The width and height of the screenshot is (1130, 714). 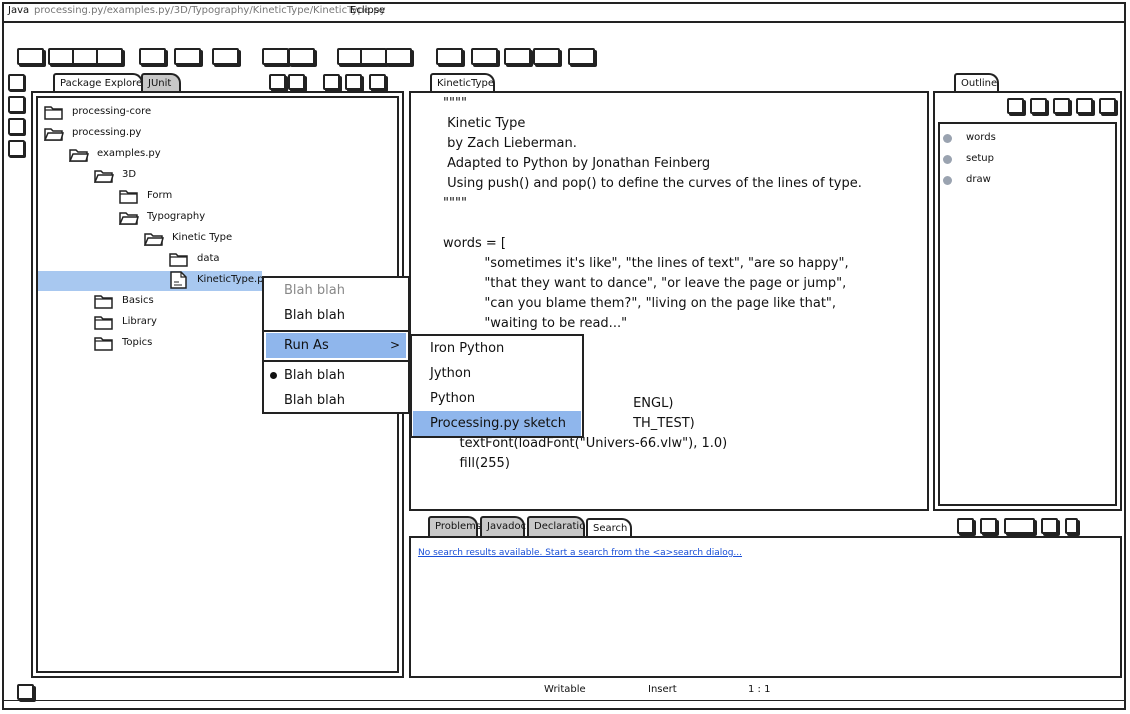 What do you see at coordinates (233, 280) in the screenshot?
I see `tree-item: KineticType.py` at bounding box center [233, 280].